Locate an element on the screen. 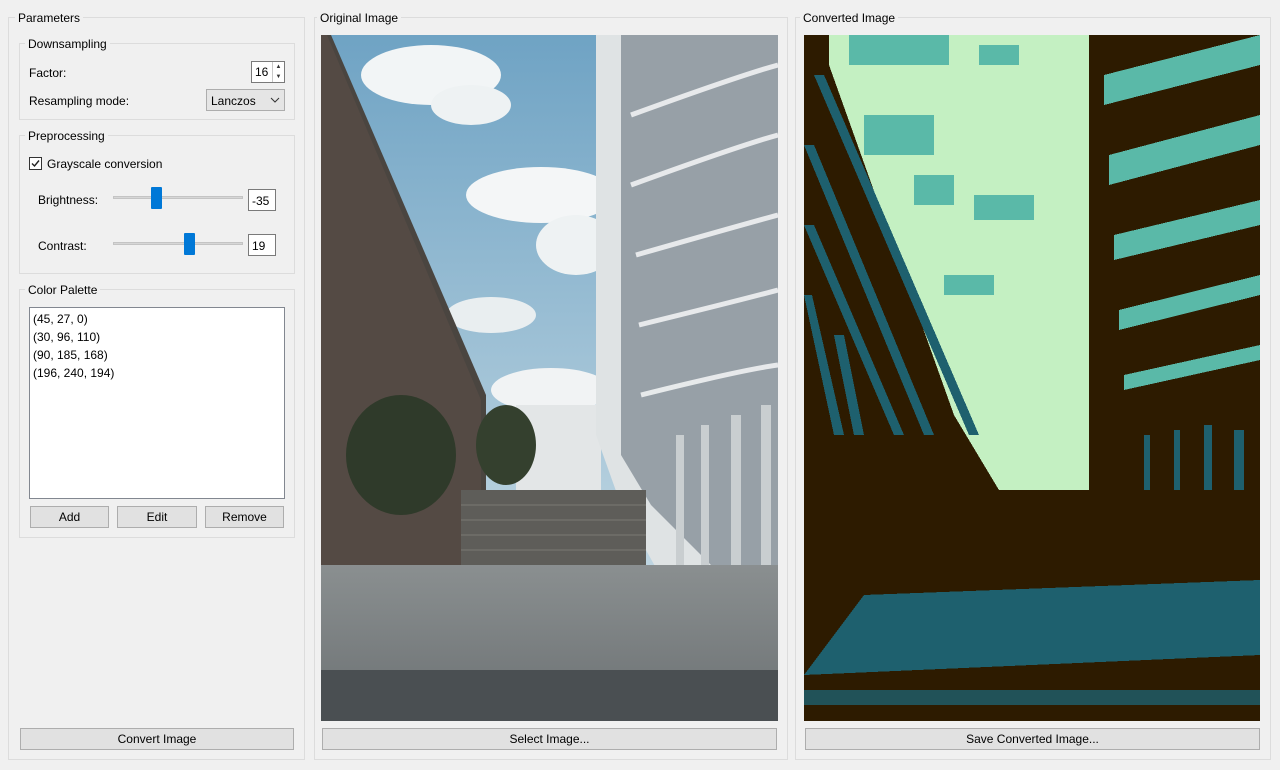 The height and width of the screenshot is (770, 1280). color-palette-title: Color Palette is located at coordinates (63, 290).